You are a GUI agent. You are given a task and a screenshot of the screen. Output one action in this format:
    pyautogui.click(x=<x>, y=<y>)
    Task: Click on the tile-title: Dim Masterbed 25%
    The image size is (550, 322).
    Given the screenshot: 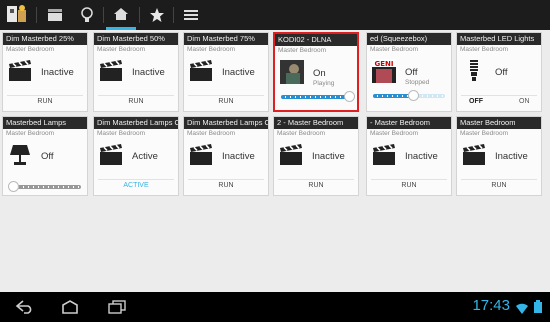 What is the action you would take?
    pyautogui.click(x=45, y=39)
    